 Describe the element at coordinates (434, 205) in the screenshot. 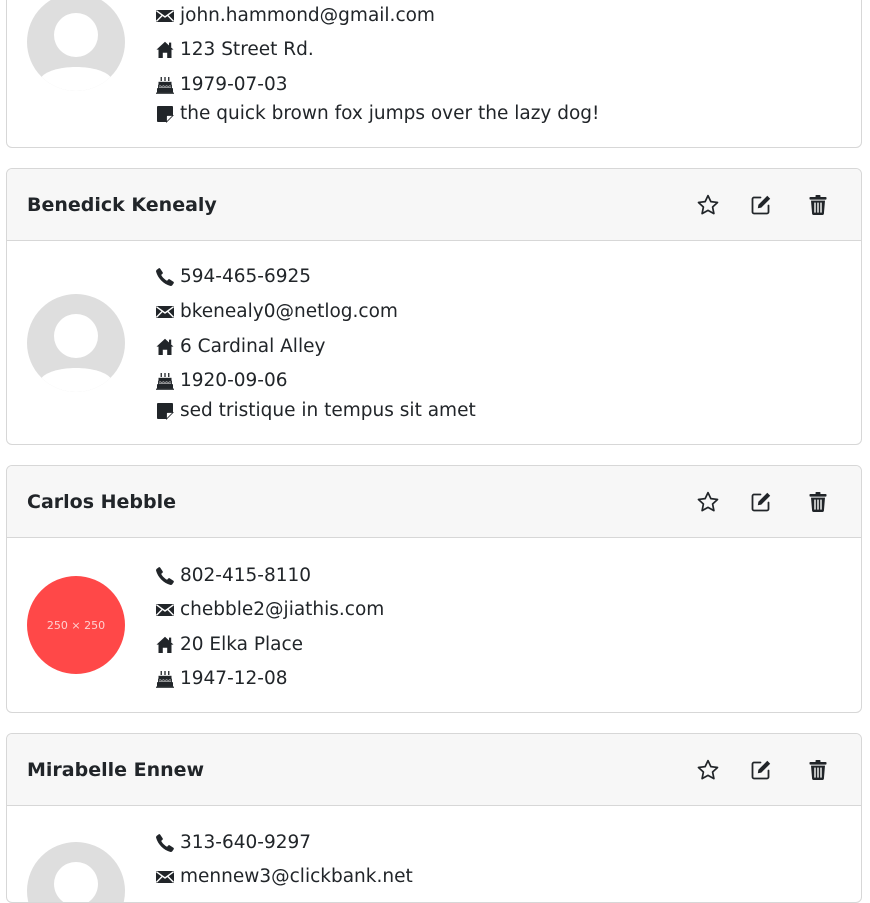

I see `card-header: Benedick Kenealy` at that location.